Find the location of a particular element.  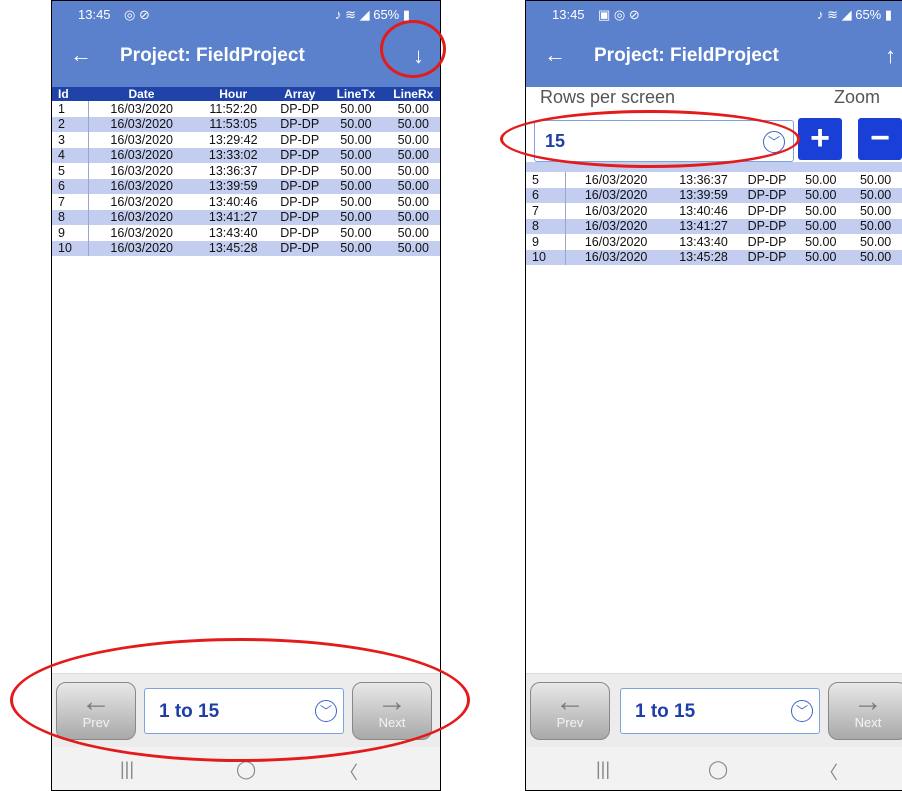

cell-id: 7 is located at coordinates (71, 202).